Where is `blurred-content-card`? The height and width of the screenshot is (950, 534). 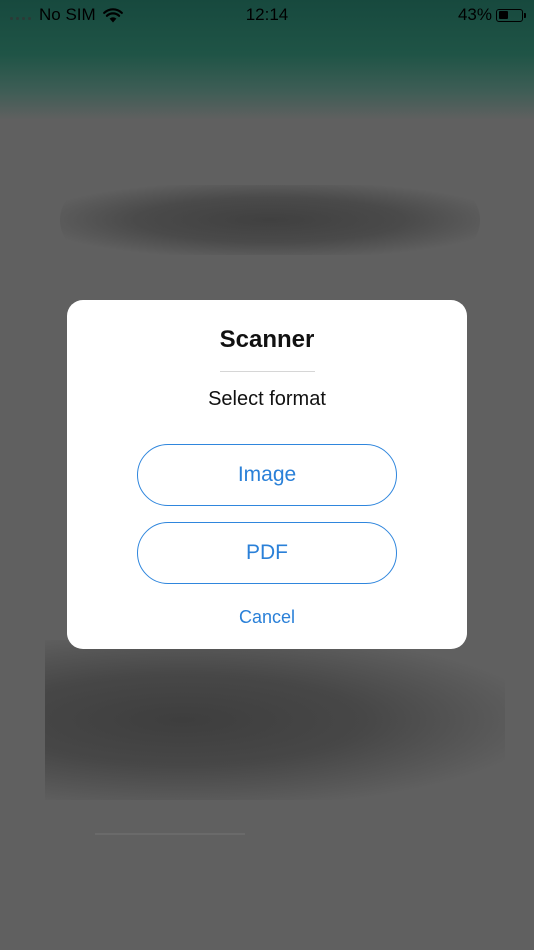
blurred-content-card is located at coordinates (275, 720).